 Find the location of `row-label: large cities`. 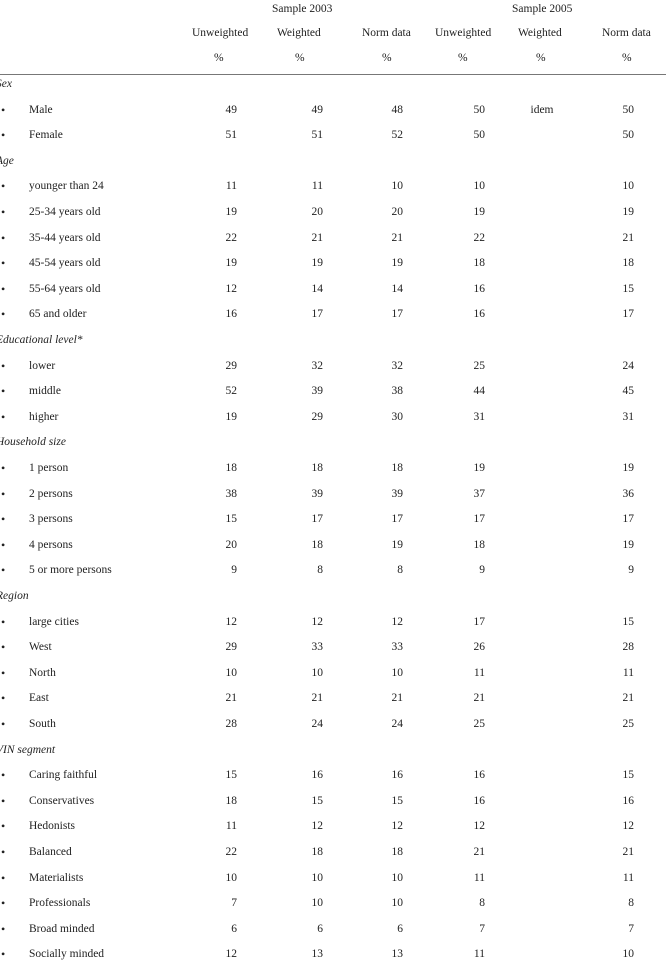

row-label: large cities is located at coordinates (54, 621).